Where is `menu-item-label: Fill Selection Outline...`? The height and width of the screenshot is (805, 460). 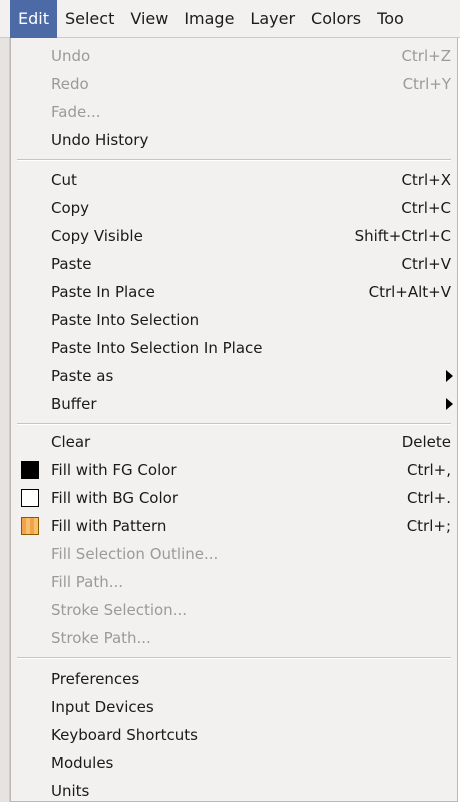 menu-item-label: Fill Selection Outline... is located at coordinates (135, 554).